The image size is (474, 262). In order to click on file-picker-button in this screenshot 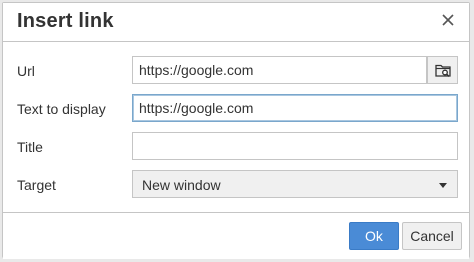, I will do `click(442, 70)`.